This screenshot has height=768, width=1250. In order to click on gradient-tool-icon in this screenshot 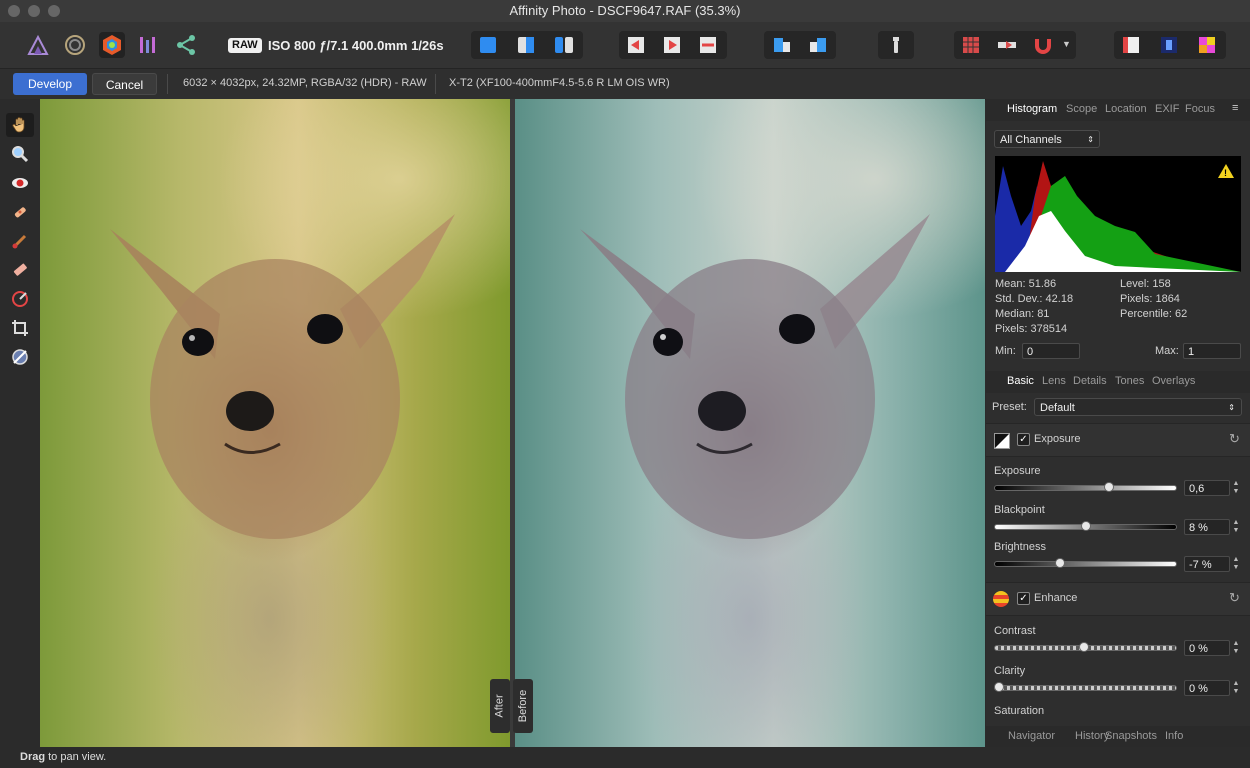, I will do `click(20, 299)`.